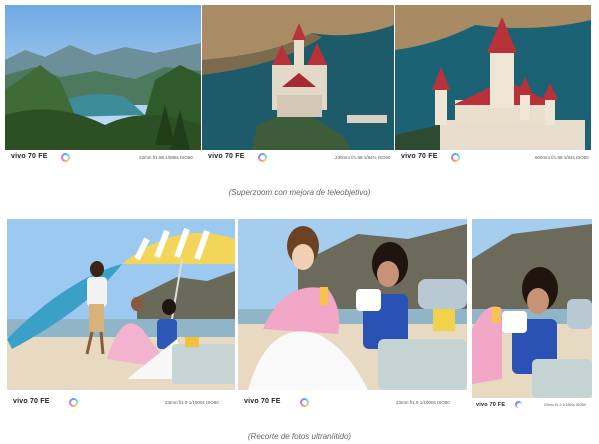 Image resolution: width=599 pixels, height=444 pixels. Describe the element at coordinates (103, 77) in the screenshot. I see `landscape-photo-wide` at that location.